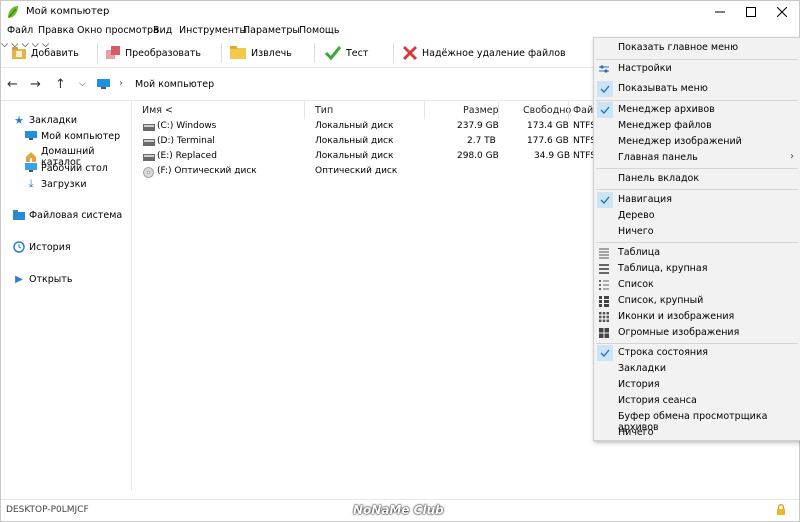 The width and height of the screenshot is (800, 522). I want to click on menu-item-label: Огромные изображения, so click(679, 332).